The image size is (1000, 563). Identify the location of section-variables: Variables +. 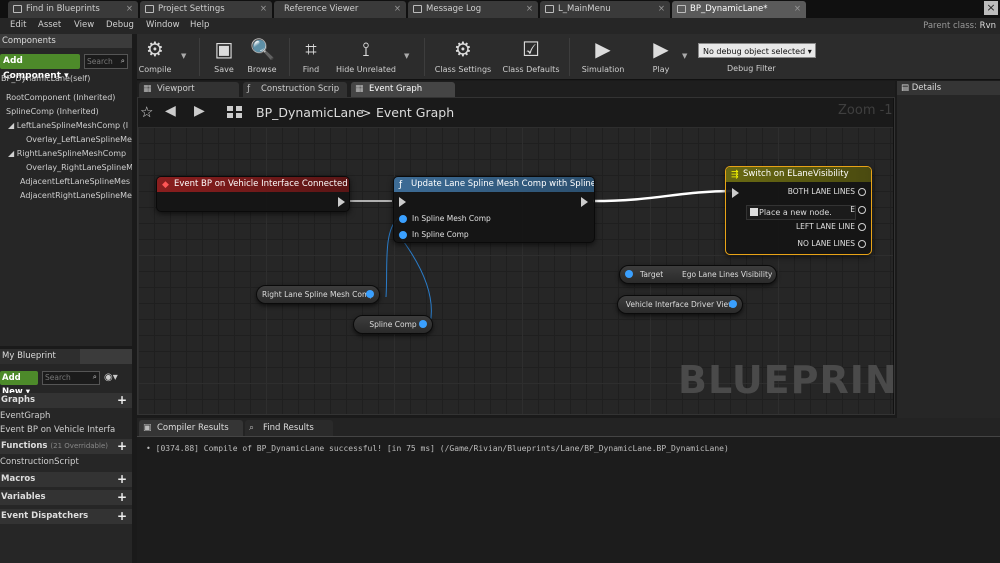
(66, 497).